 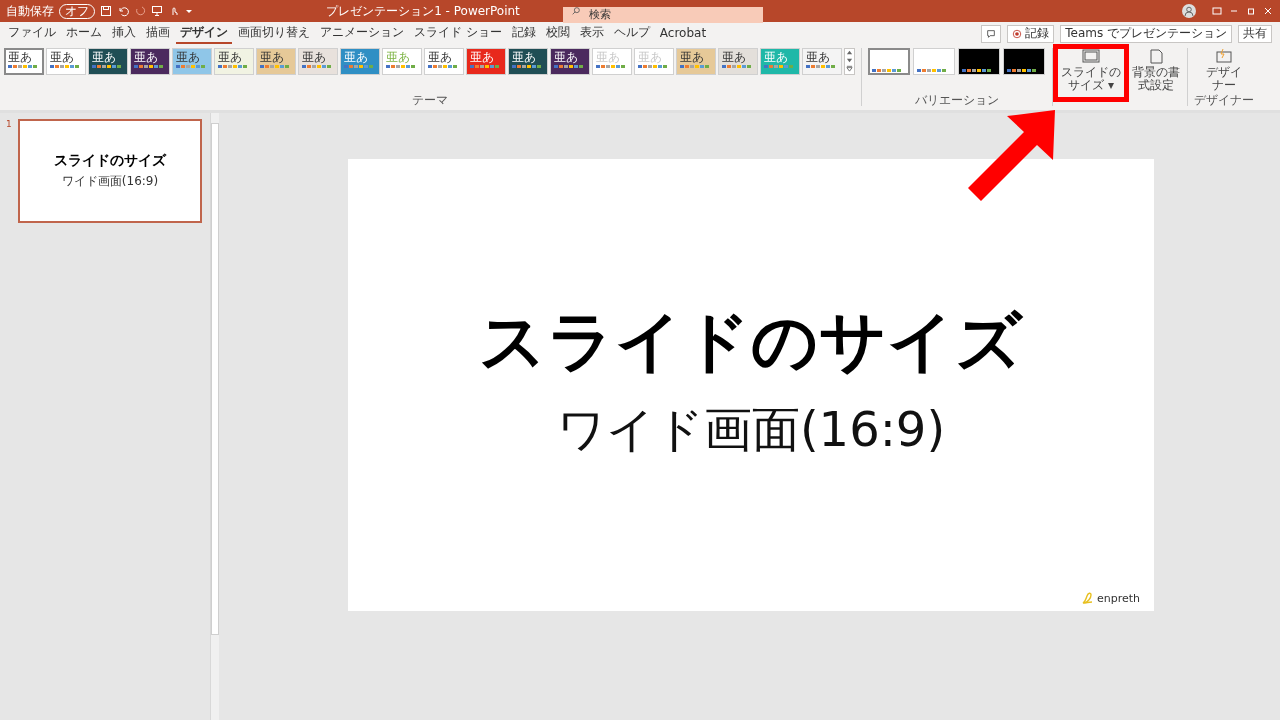 What do you see at coordinates (1087, 598) in the screenshot?
I see `logo-icon` at bounding box center [1087, 598].